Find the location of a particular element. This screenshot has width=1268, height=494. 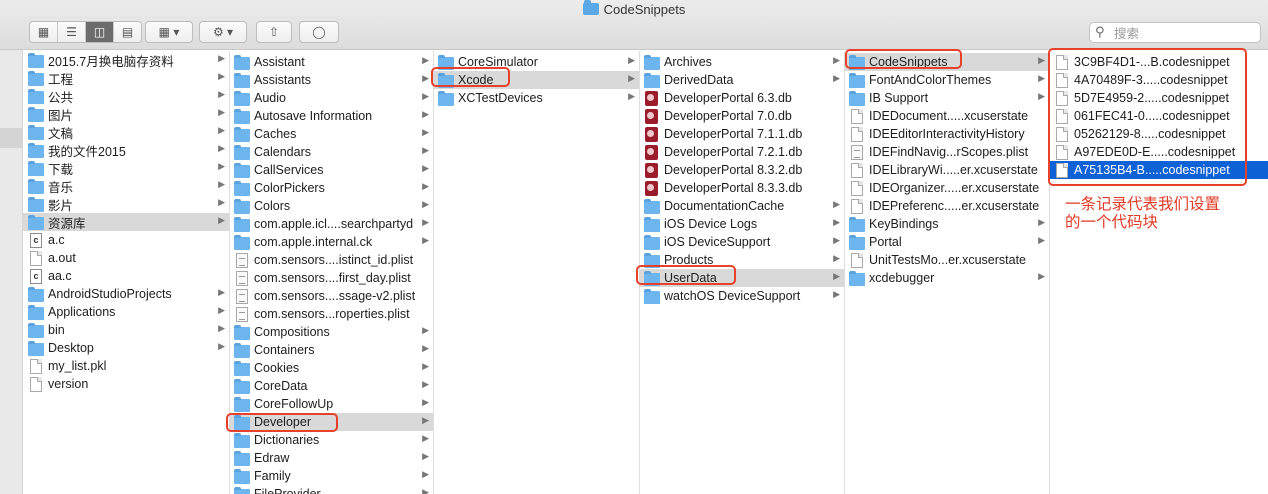

share-button: ⇧ is located at coordinates (274, 32).